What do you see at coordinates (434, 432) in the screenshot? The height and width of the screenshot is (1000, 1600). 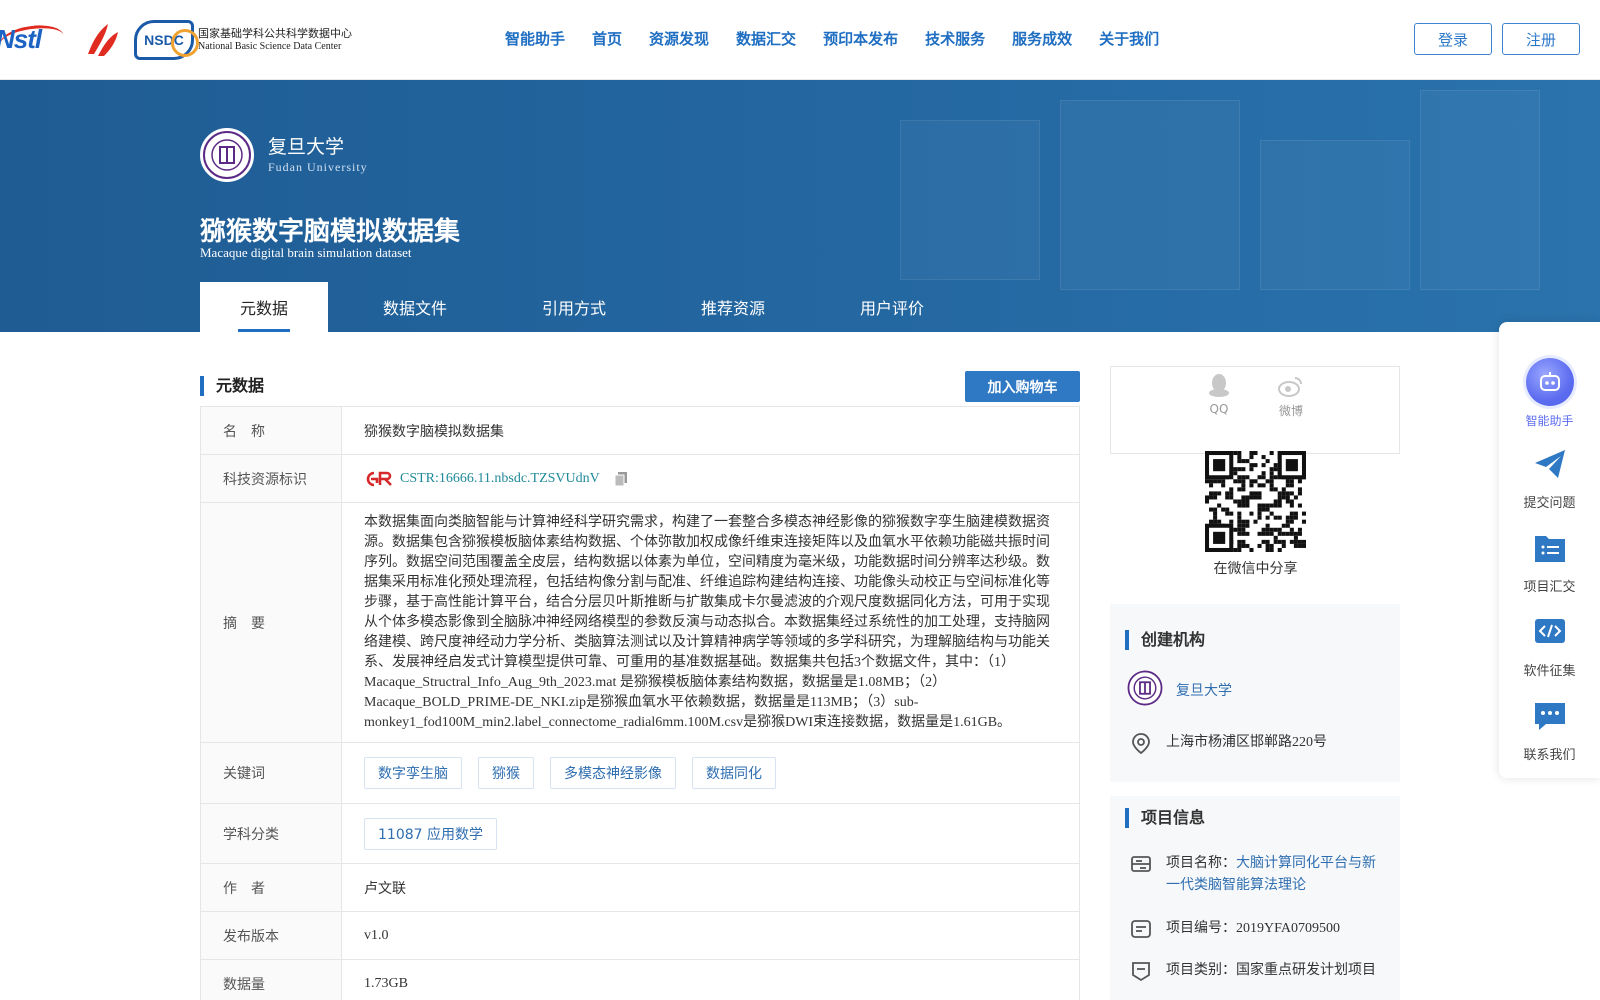 I see `value-name: 猕猴数字脑模拟数据集` at bounding box center [434, 432].